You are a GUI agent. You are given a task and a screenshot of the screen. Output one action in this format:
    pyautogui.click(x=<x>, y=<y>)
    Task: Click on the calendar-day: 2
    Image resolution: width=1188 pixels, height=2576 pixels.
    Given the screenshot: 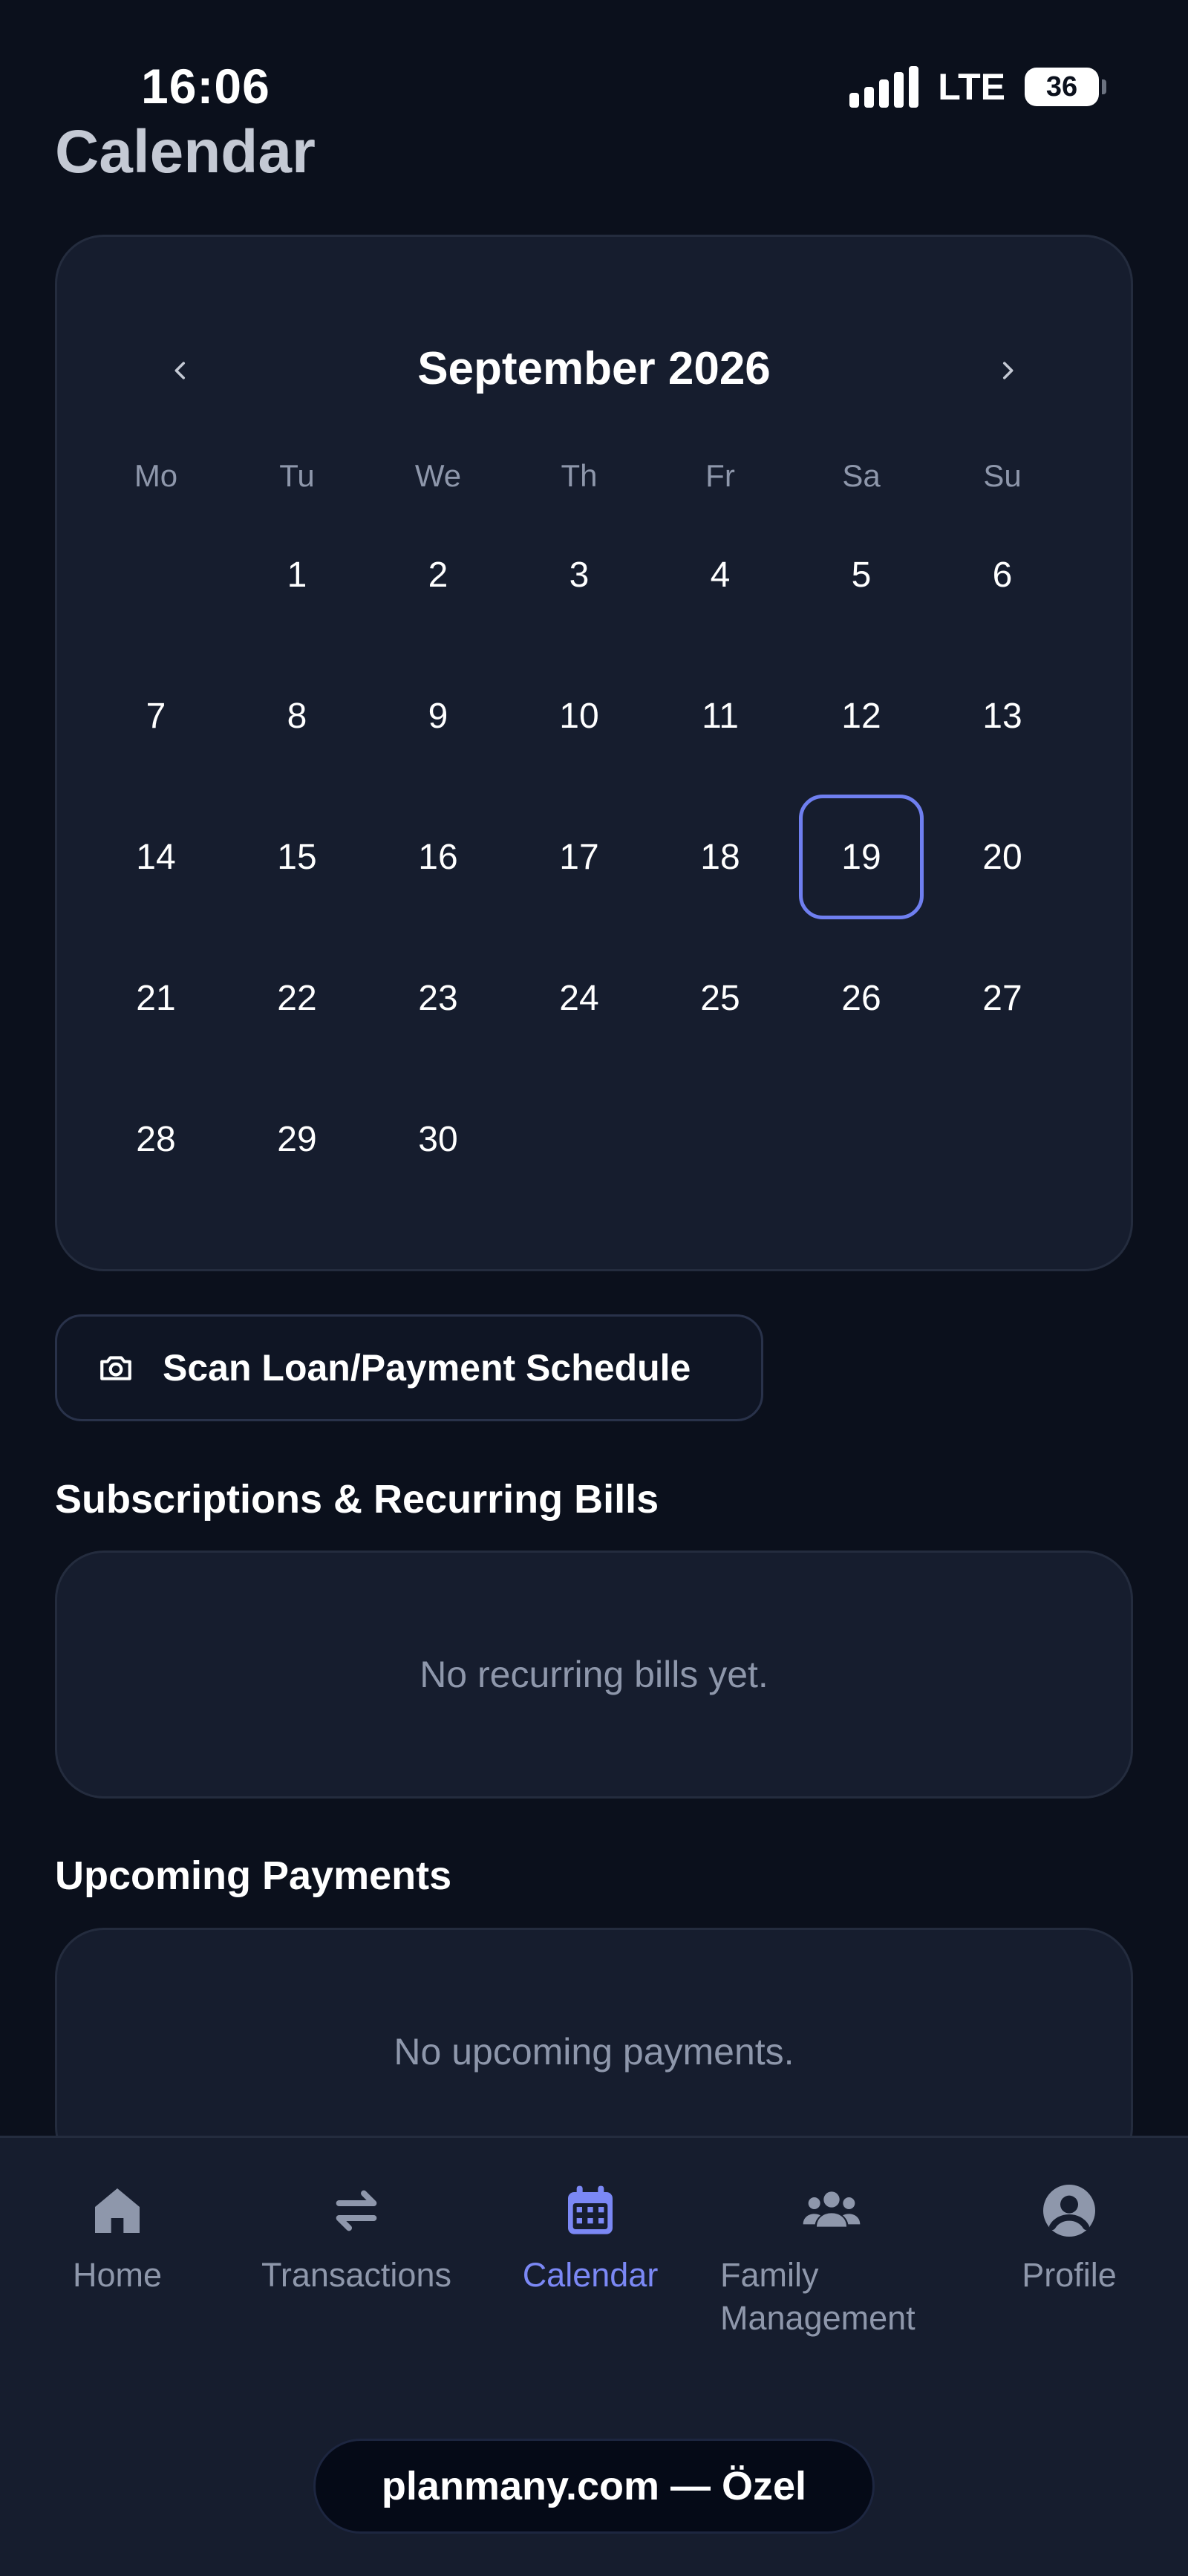 What is the action you would take?
    pyautogui.click(x=439, y=574)
    